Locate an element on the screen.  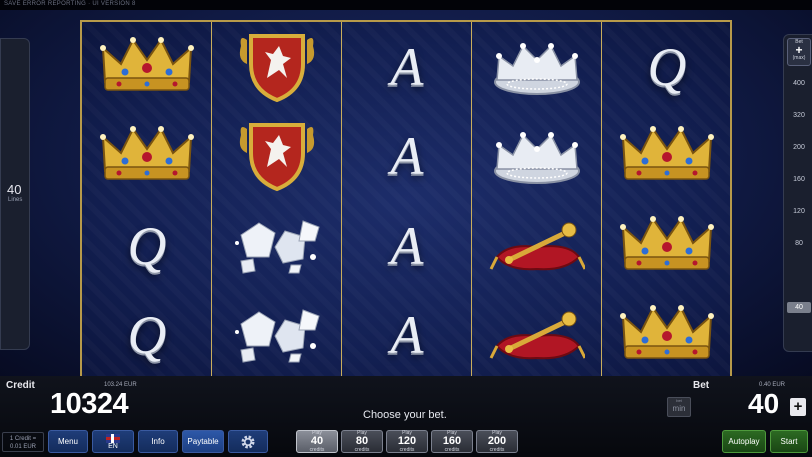
status-message: Choose your bet. is located at coordinates (405, 415).